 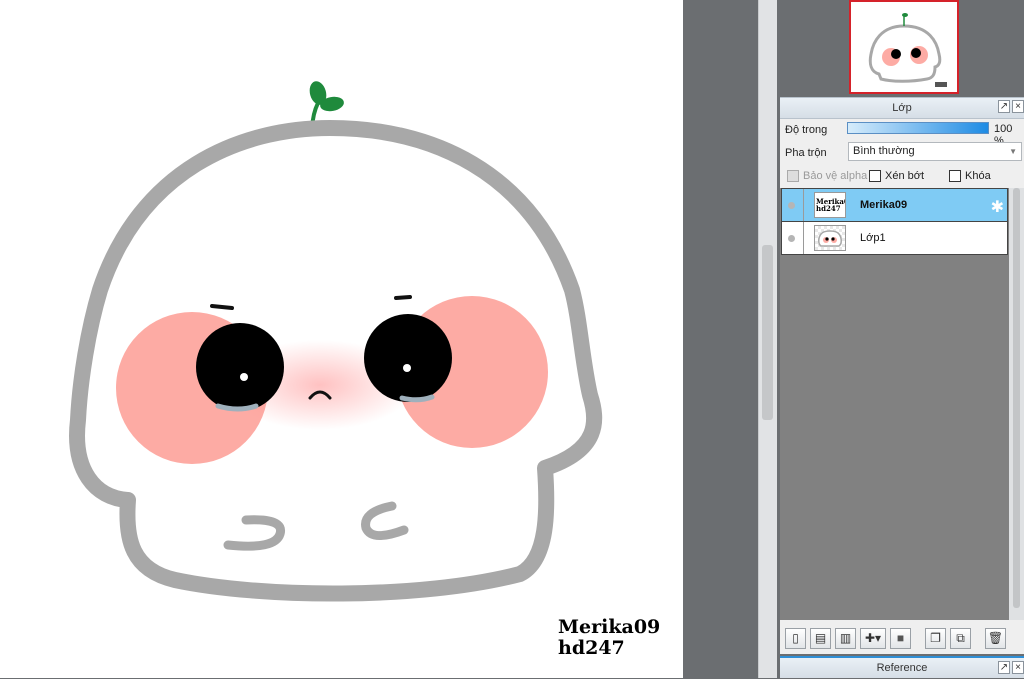 I want to click on layer-toolbar: ▯ ▤ ▥ ✚▾ ■ ❐ ⧉ 🗑, so click(x=902, y=638).